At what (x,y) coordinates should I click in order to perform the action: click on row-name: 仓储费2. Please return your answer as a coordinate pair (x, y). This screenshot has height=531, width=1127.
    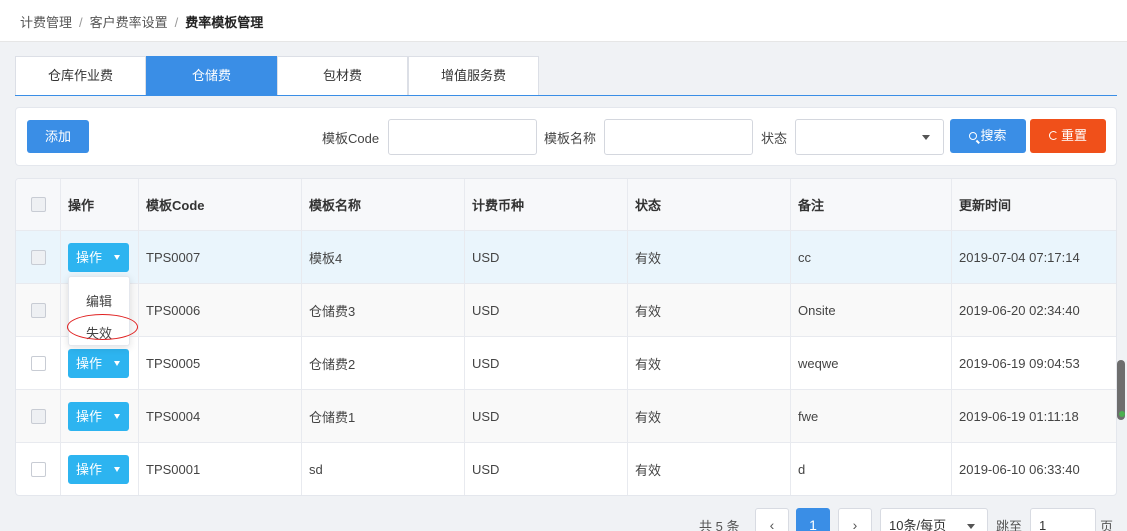
    Looking at the image, I should click on (383, 363).